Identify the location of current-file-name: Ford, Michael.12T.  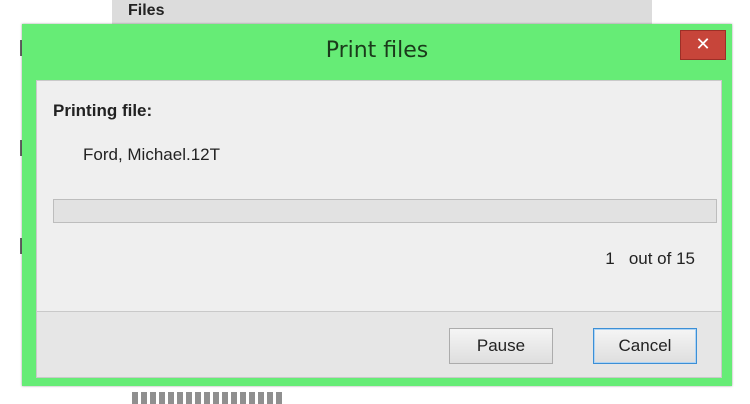
(151, 154).